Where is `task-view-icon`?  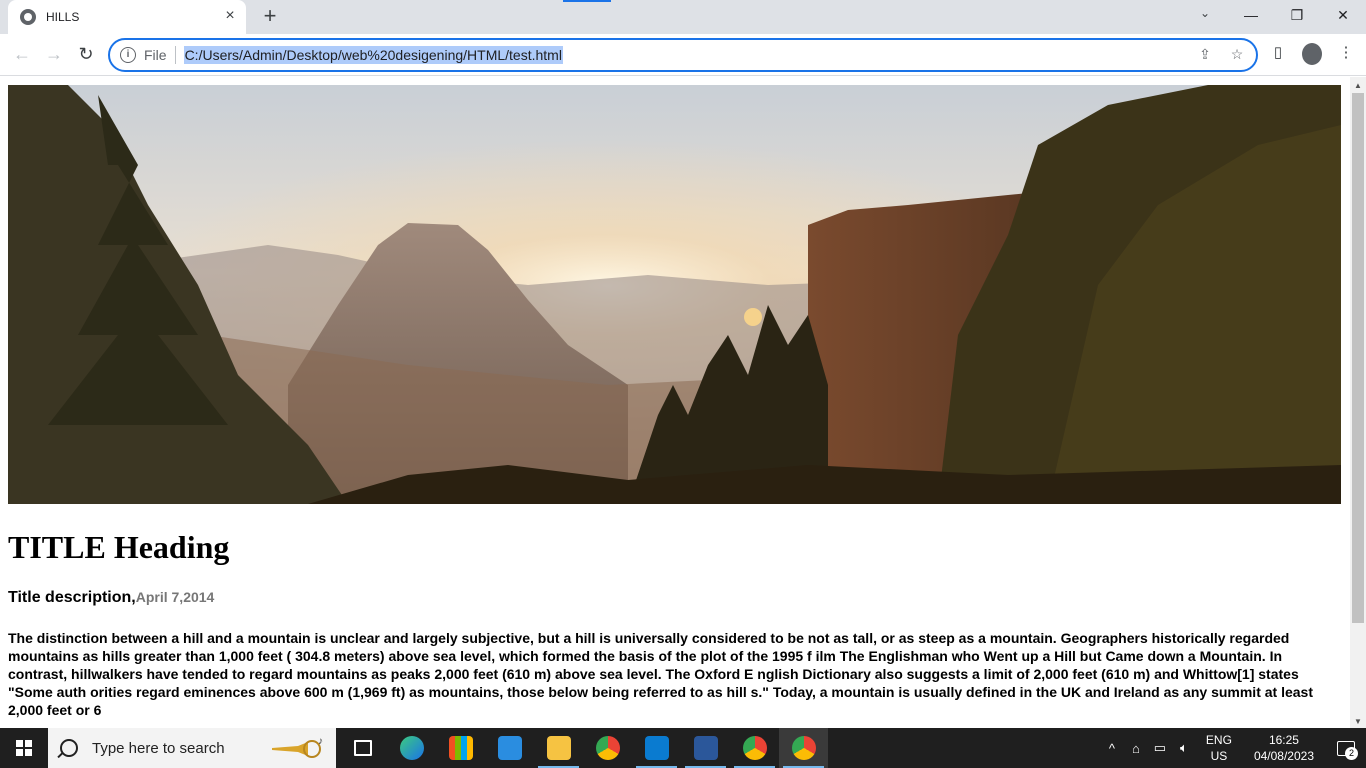
task-view-icon is located at coordinates (362, 748).